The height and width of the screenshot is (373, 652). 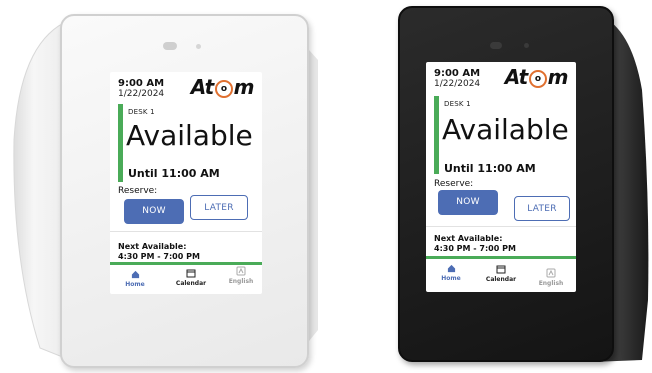 What do you see at coordinates (526, 45) in the screenshot?
I see `black-sensor` at bounding box center [526, 45].